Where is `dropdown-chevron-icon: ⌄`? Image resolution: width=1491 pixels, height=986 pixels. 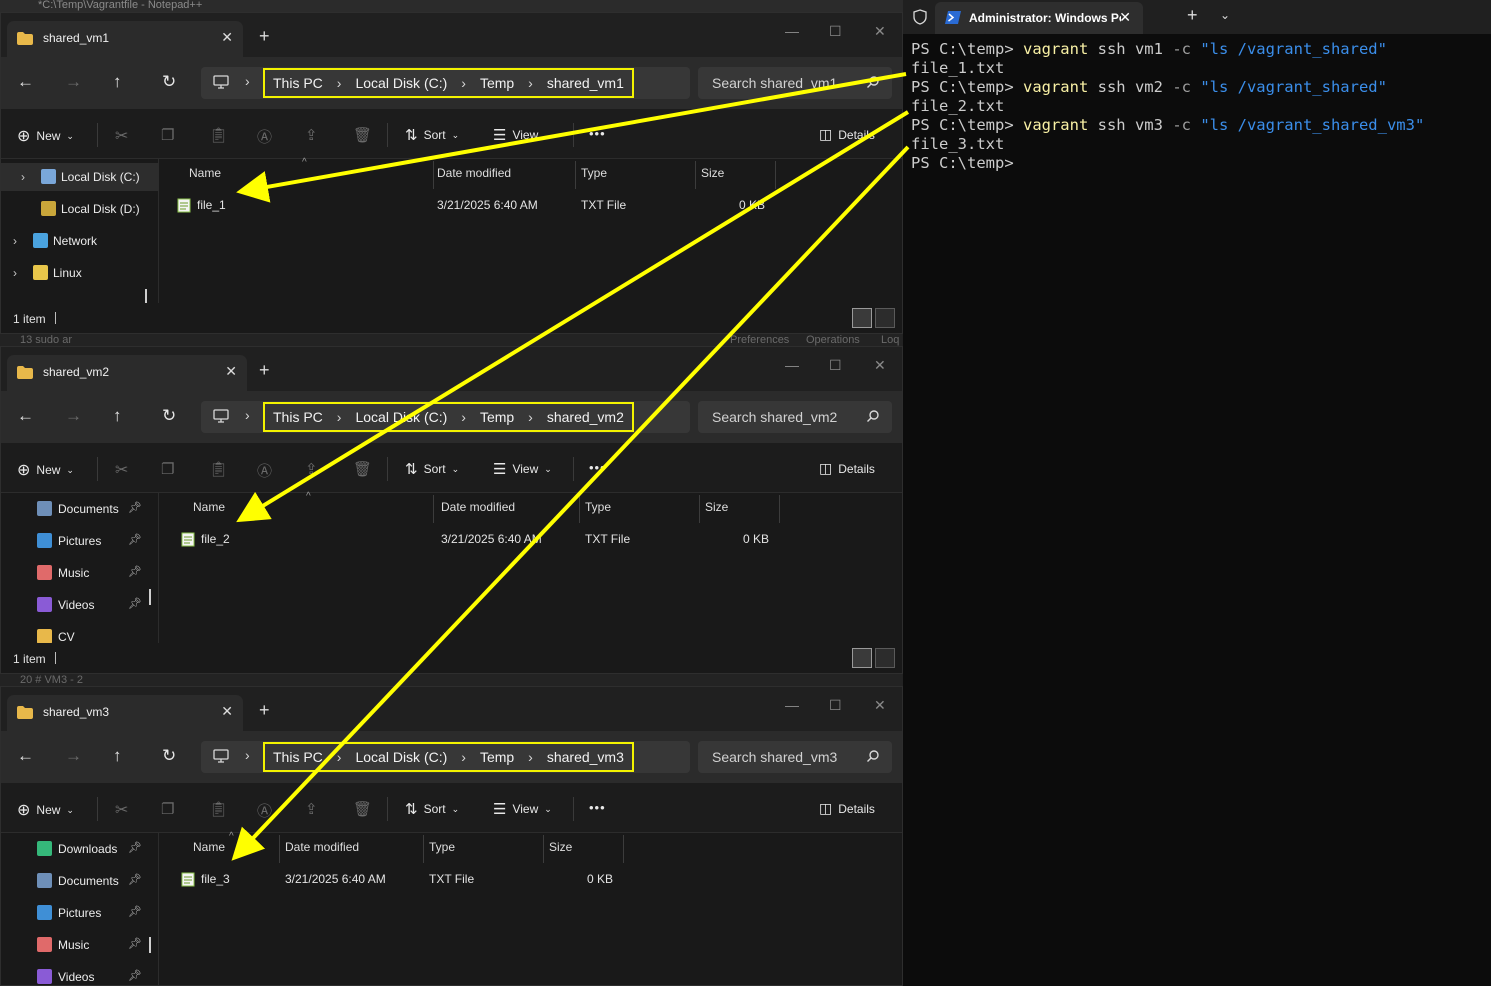
dropdown-chevron-icon: ⌄ is located at coordinates (1225, 15).